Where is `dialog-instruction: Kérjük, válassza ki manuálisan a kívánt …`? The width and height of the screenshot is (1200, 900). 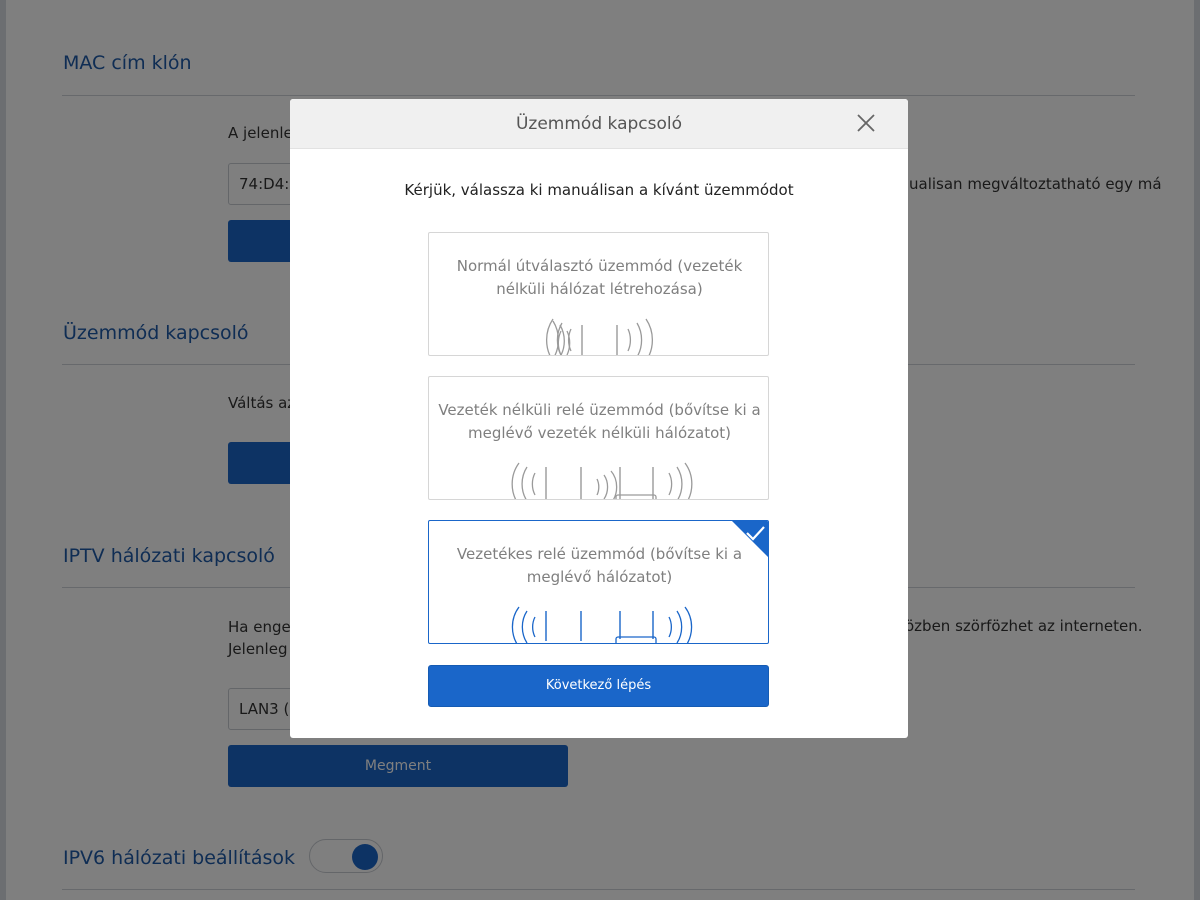 dialog-instruction: Kérjük, válassza ki manuálisan a kívánt … is located at coordinates (599, 190).